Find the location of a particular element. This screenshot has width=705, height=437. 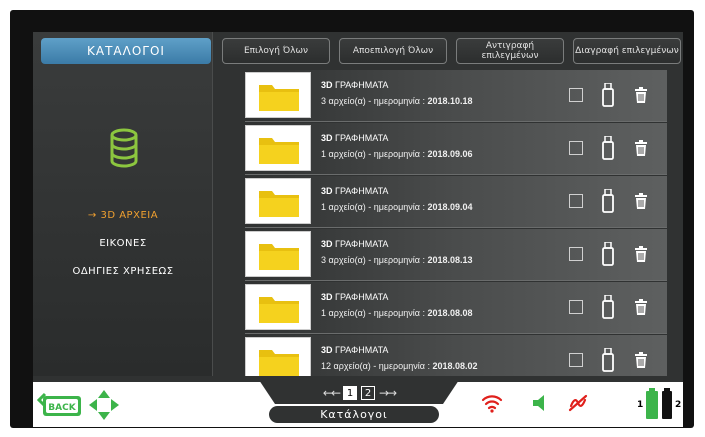

speaker-icon is located at coordinates (539, 403).